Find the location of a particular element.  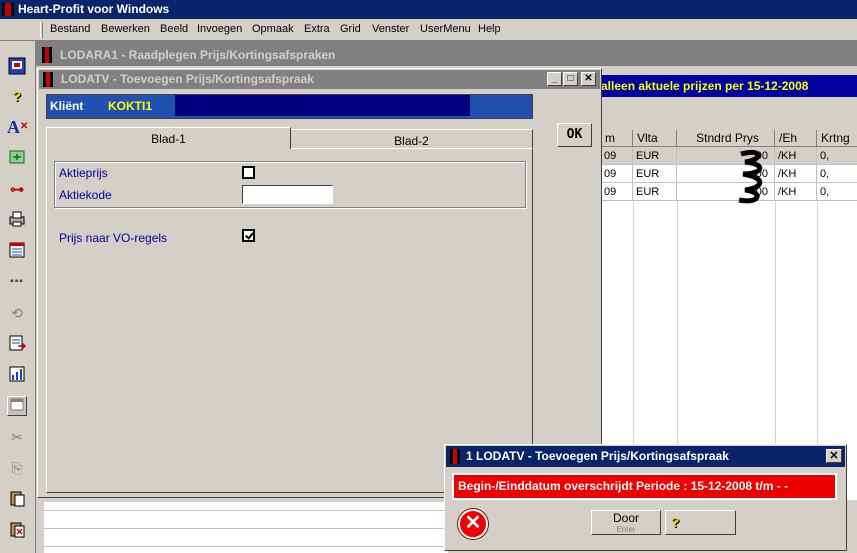

app-icon is located at coordinates (8, 9).